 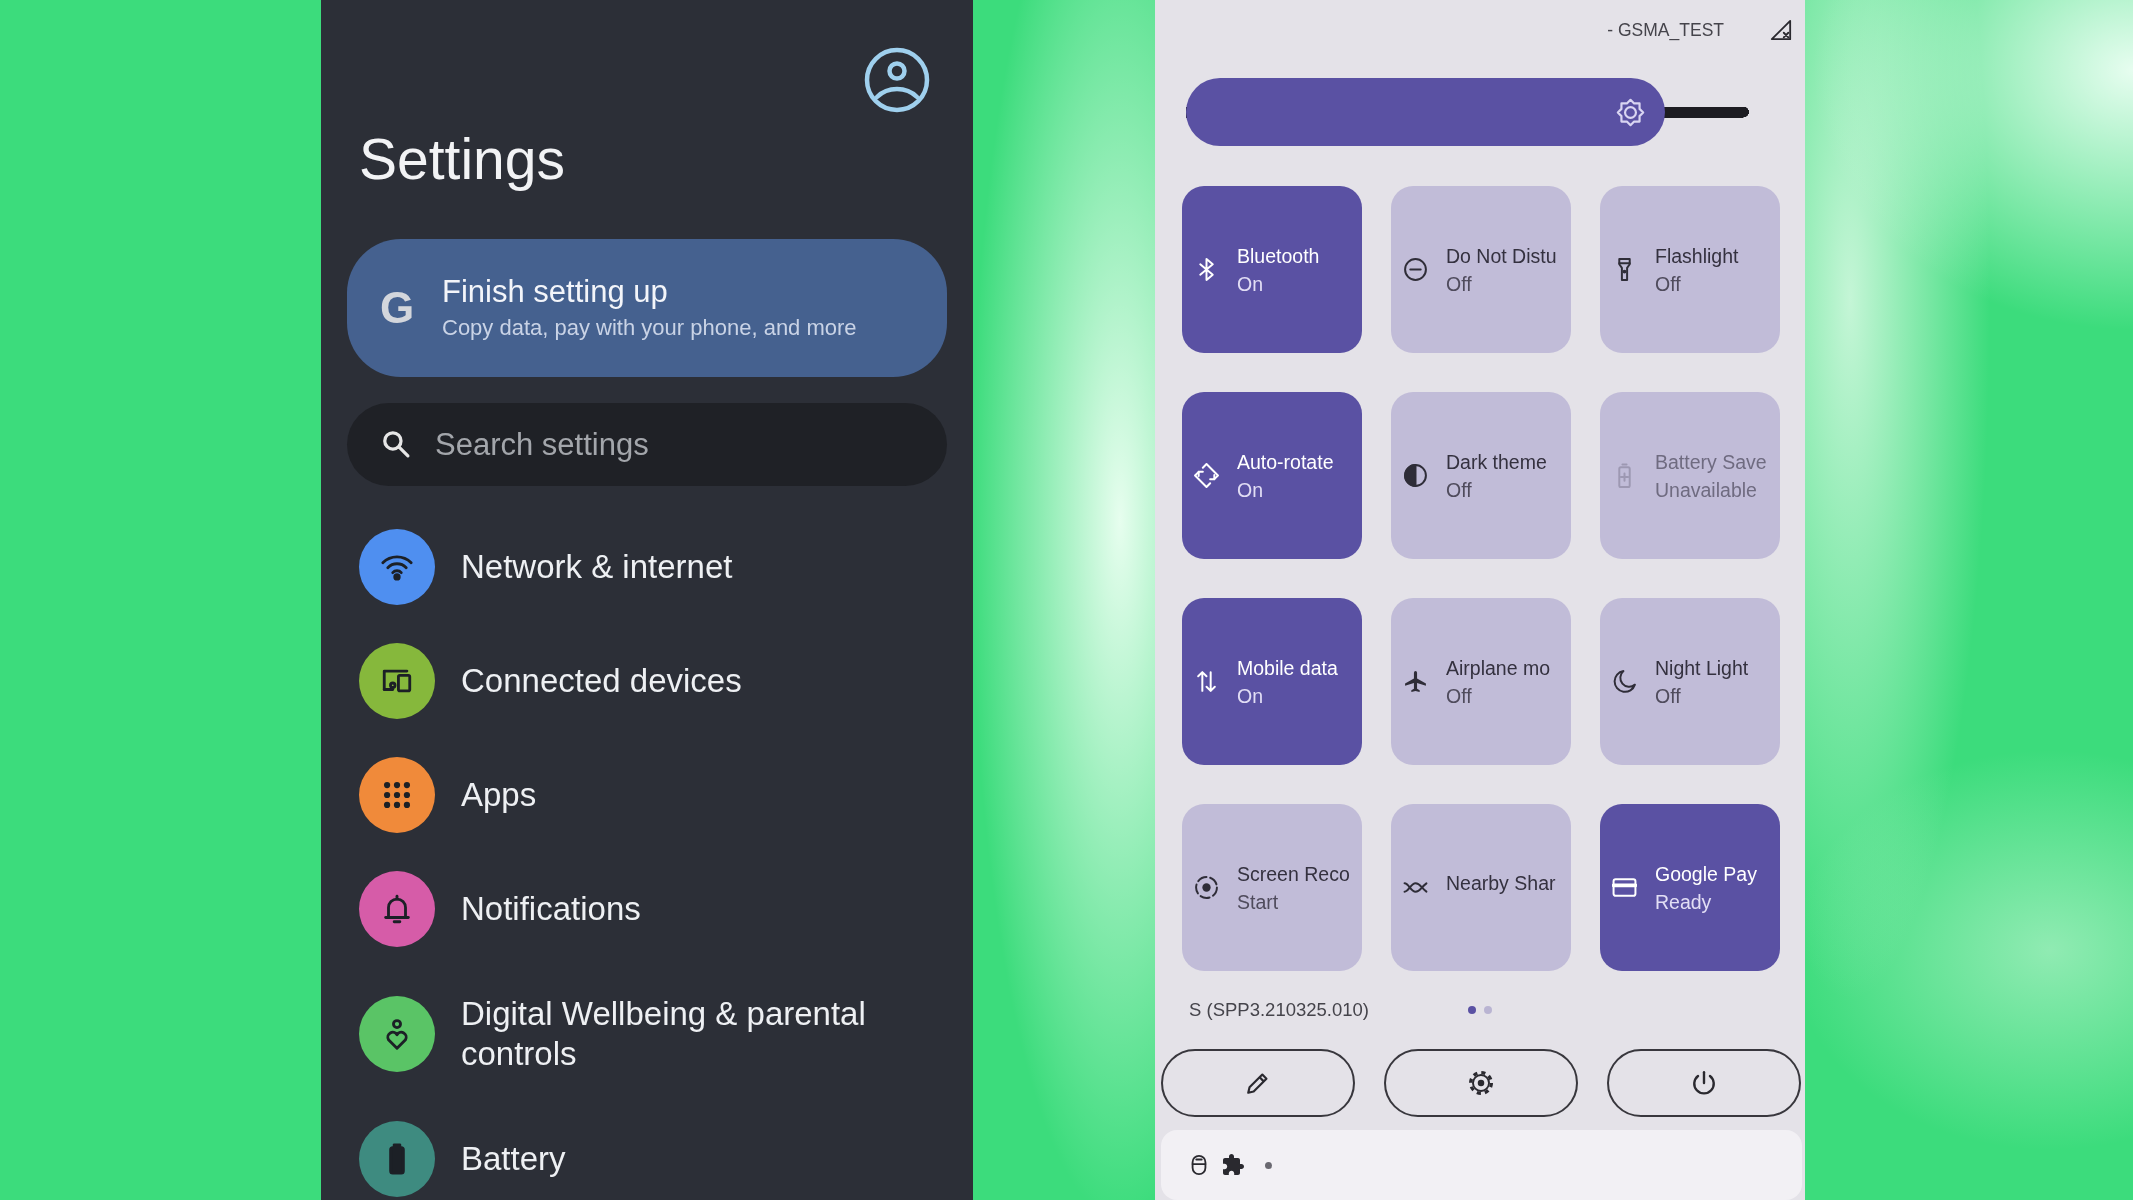 I want to click on quick-settings-tile: Airplane mo Off, so click(x=1481, y=681).